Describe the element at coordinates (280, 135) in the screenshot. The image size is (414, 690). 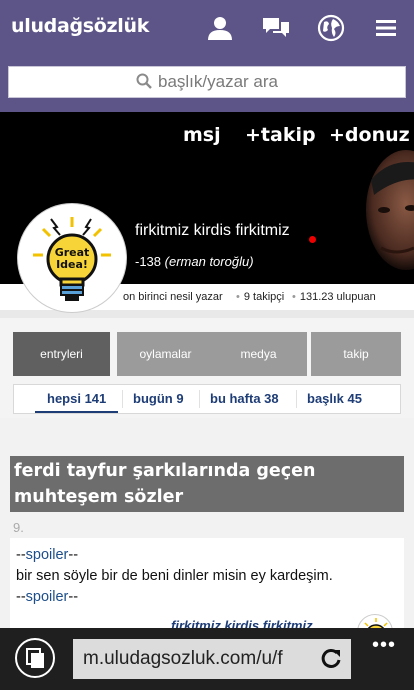
I see `follow-button: +takip` at that location.